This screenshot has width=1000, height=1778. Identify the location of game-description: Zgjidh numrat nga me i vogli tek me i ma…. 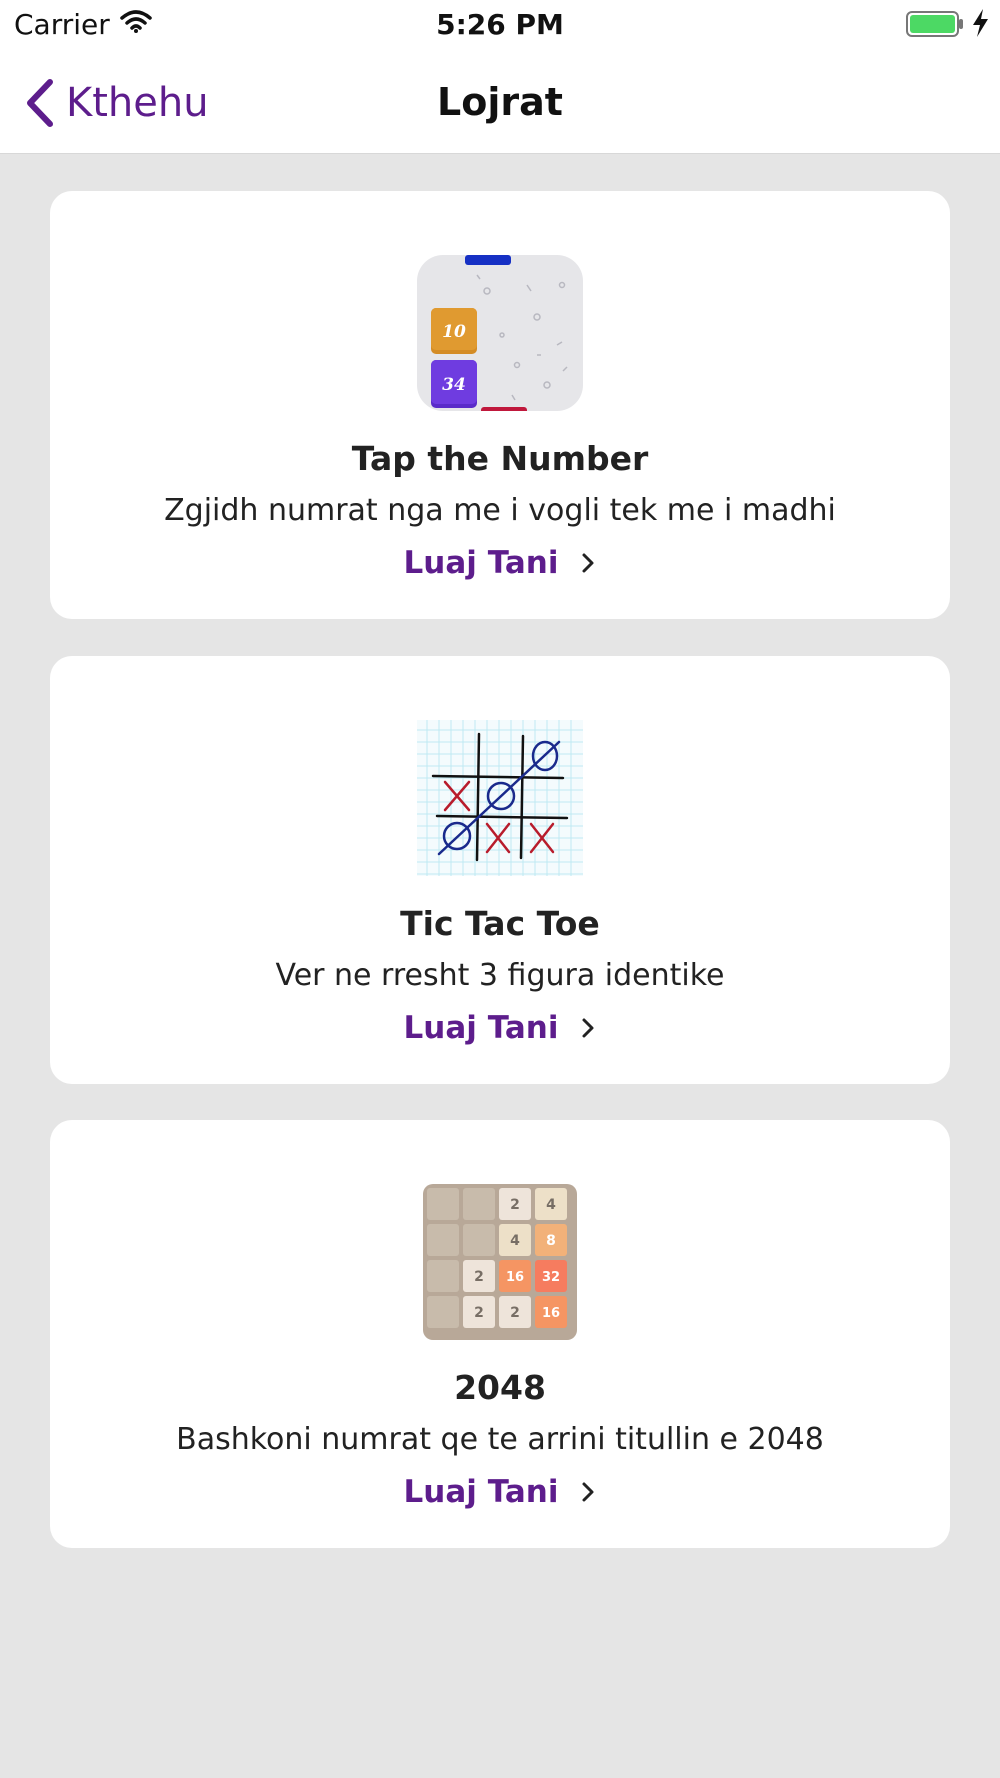
(500, 510).